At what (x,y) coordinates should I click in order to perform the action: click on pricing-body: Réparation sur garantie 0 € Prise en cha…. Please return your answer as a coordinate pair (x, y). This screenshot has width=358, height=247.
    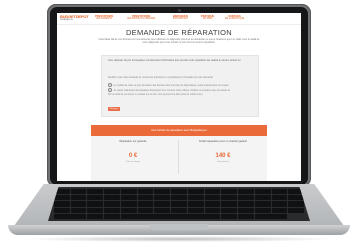
    Looking at the image, I should click on (179, 158).